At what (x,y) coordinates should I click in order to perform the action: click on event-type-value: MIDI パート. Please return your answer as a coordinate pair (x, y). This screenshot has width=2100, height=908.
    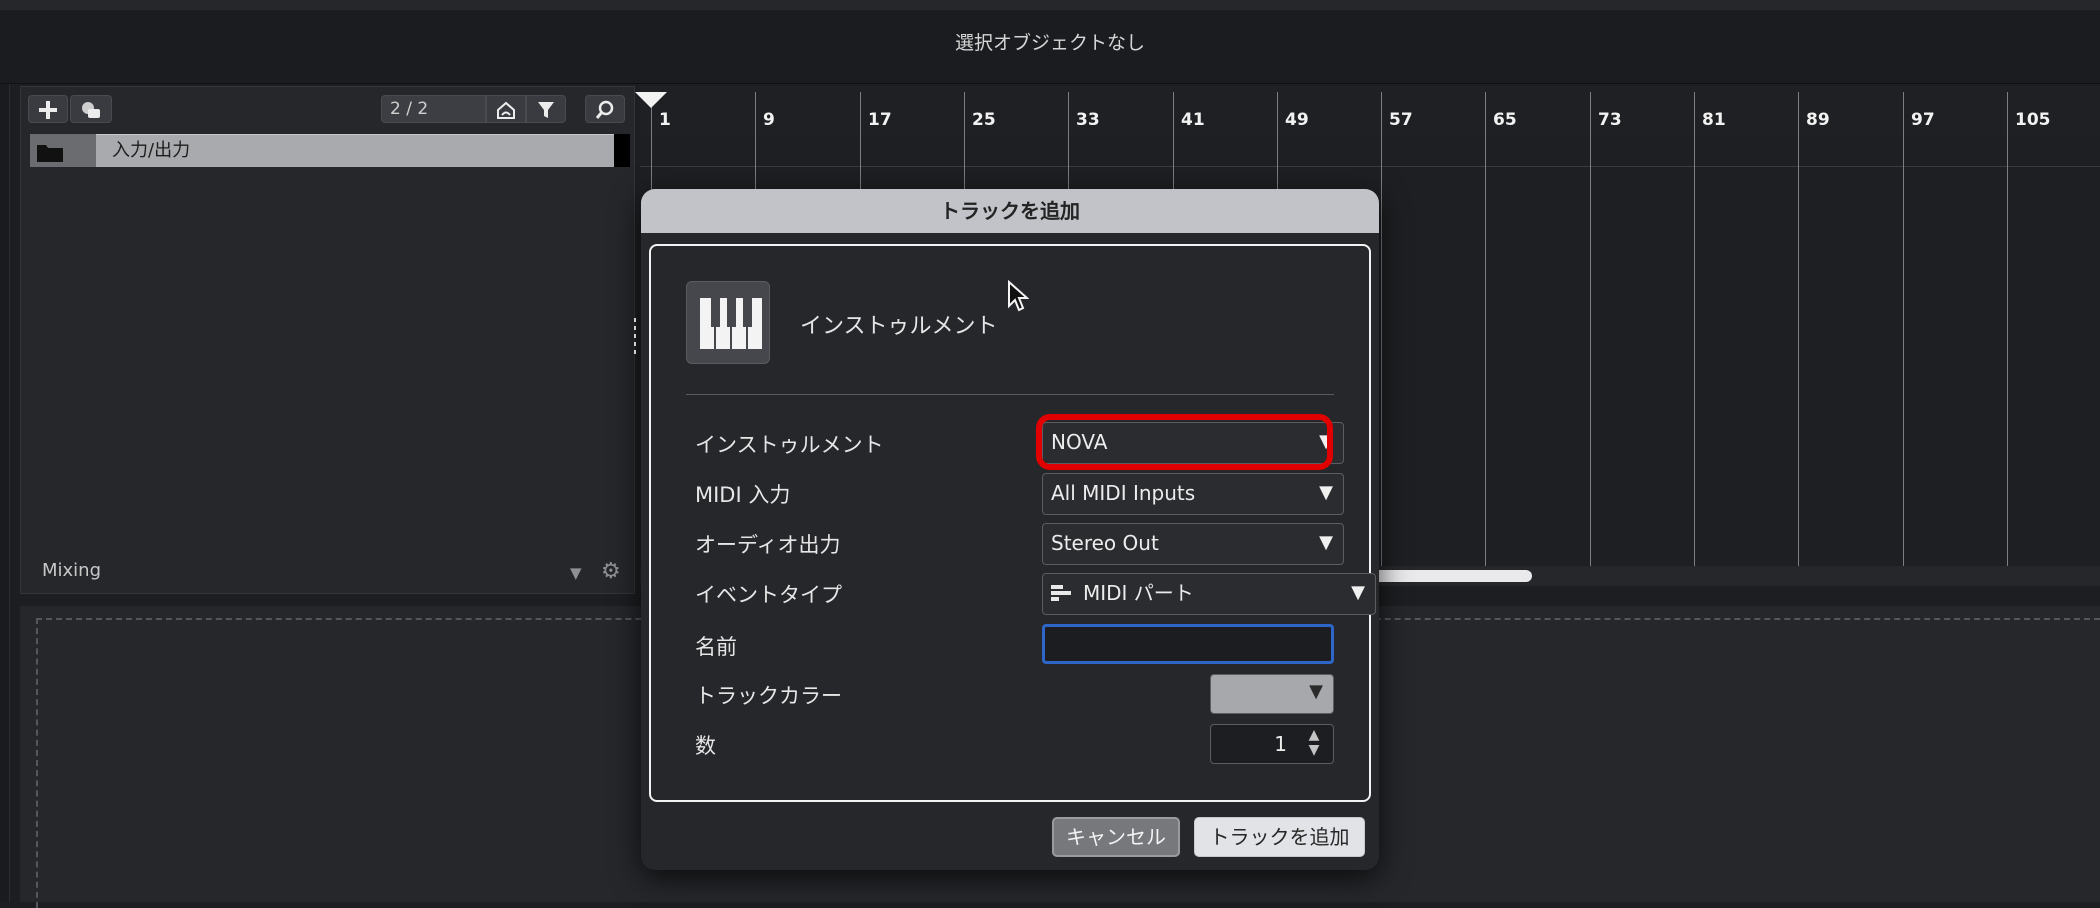
    Looking at the image, I should click on (1138, 593).